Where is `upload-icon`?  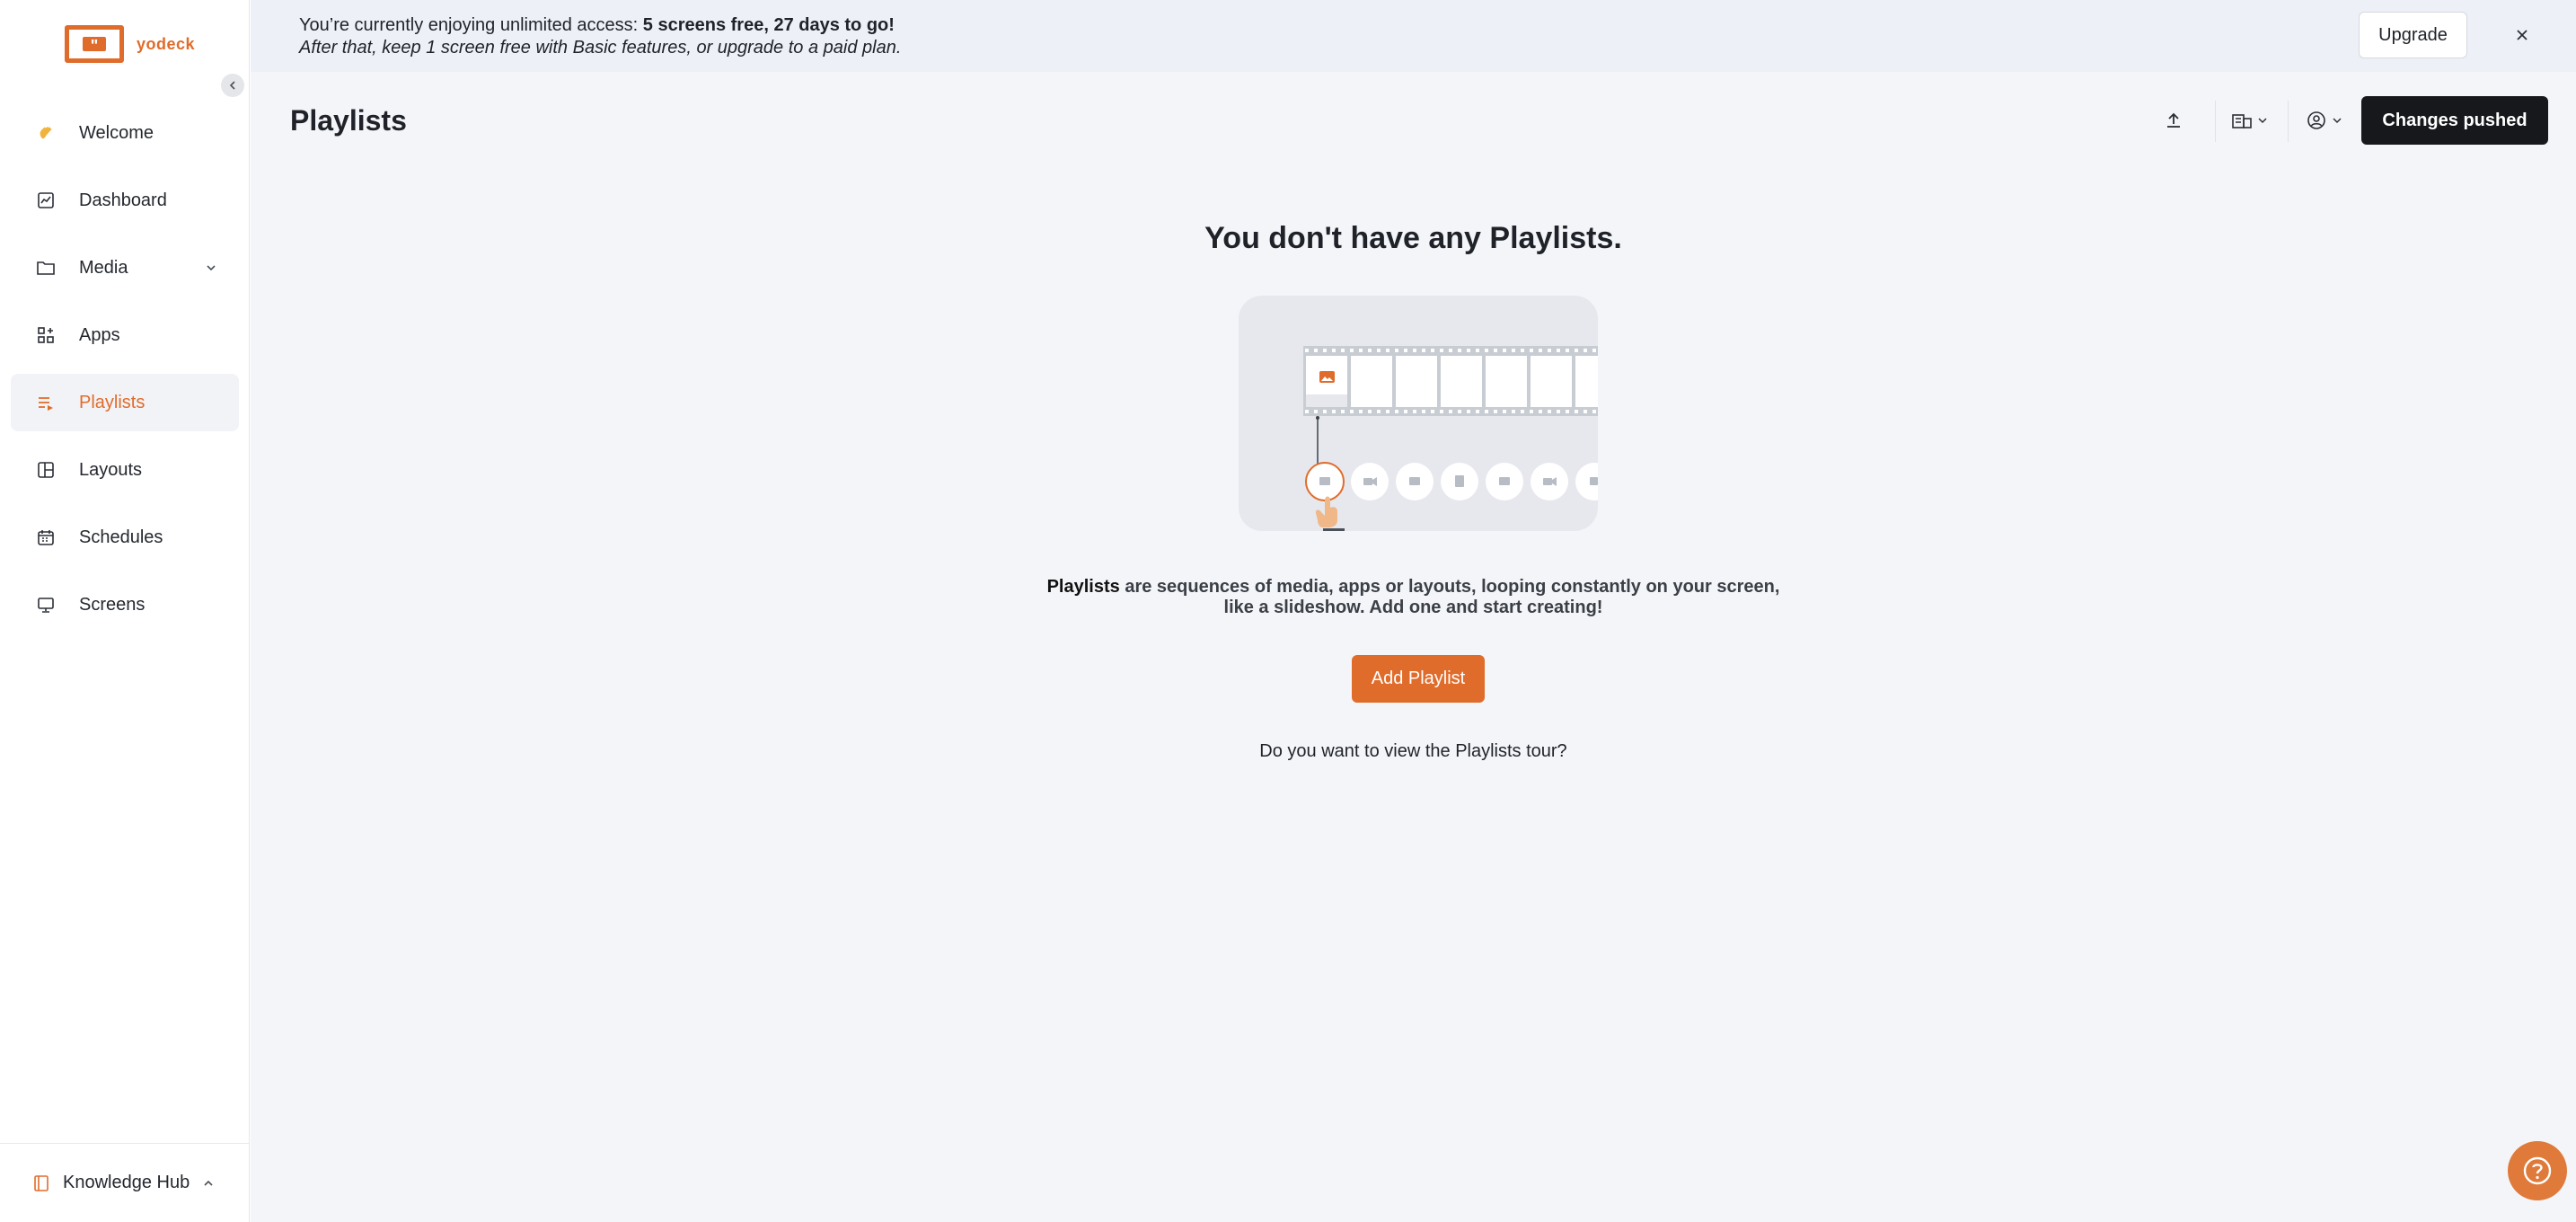 upload-icon is located at coordinates (2173, 120).